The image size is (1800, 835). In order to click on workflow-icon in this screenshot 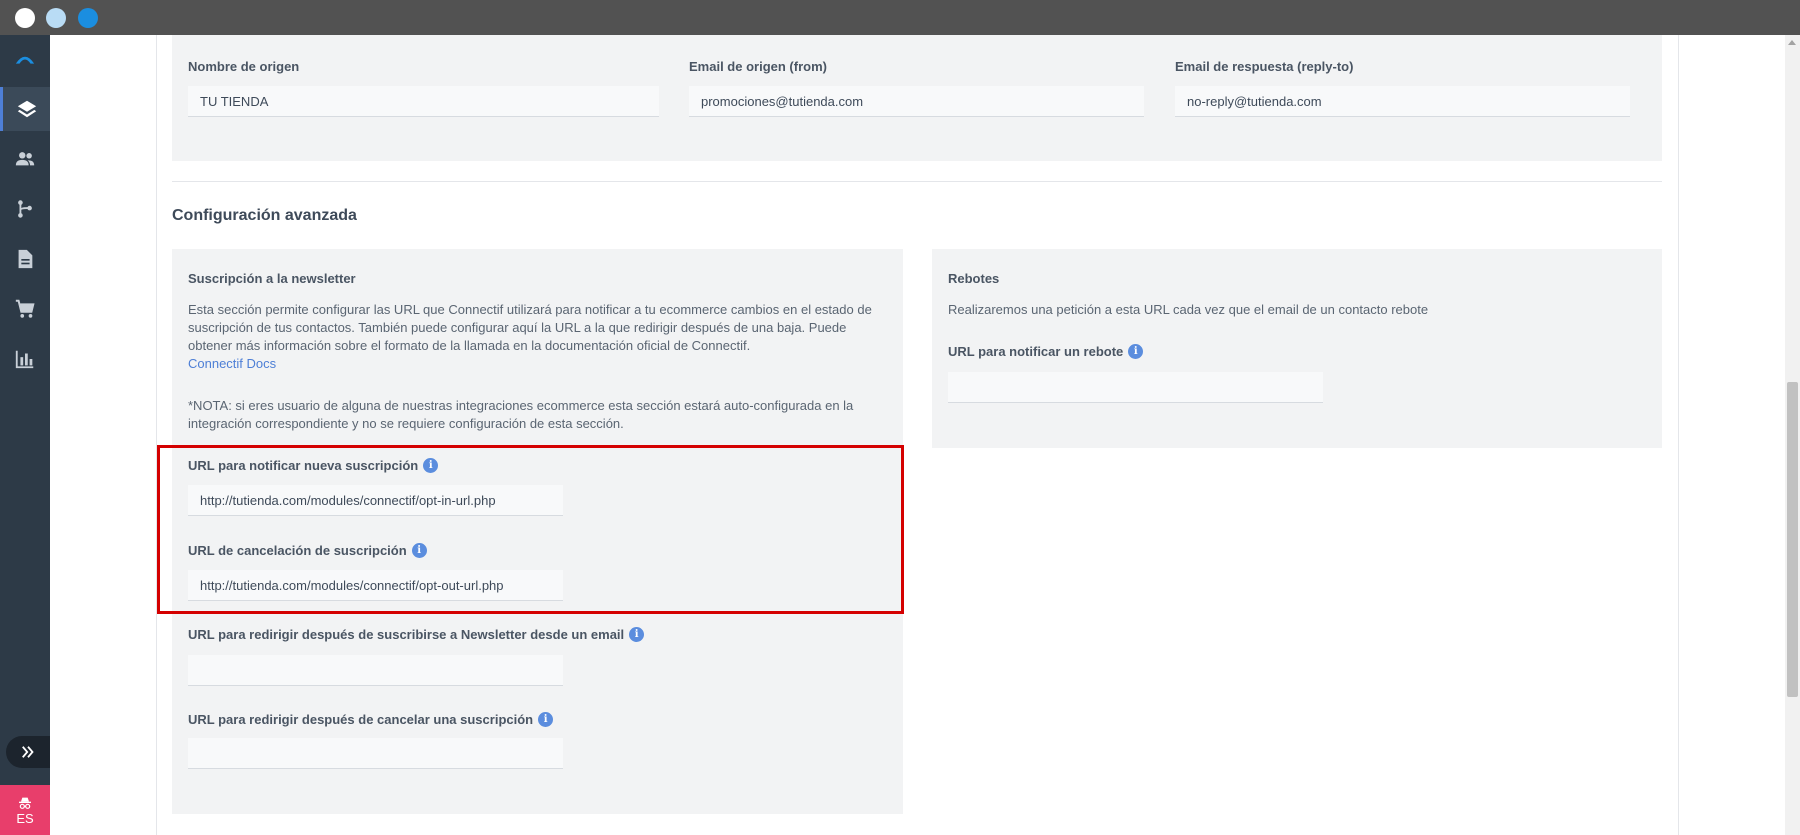, I will do `click(25, 209)`.